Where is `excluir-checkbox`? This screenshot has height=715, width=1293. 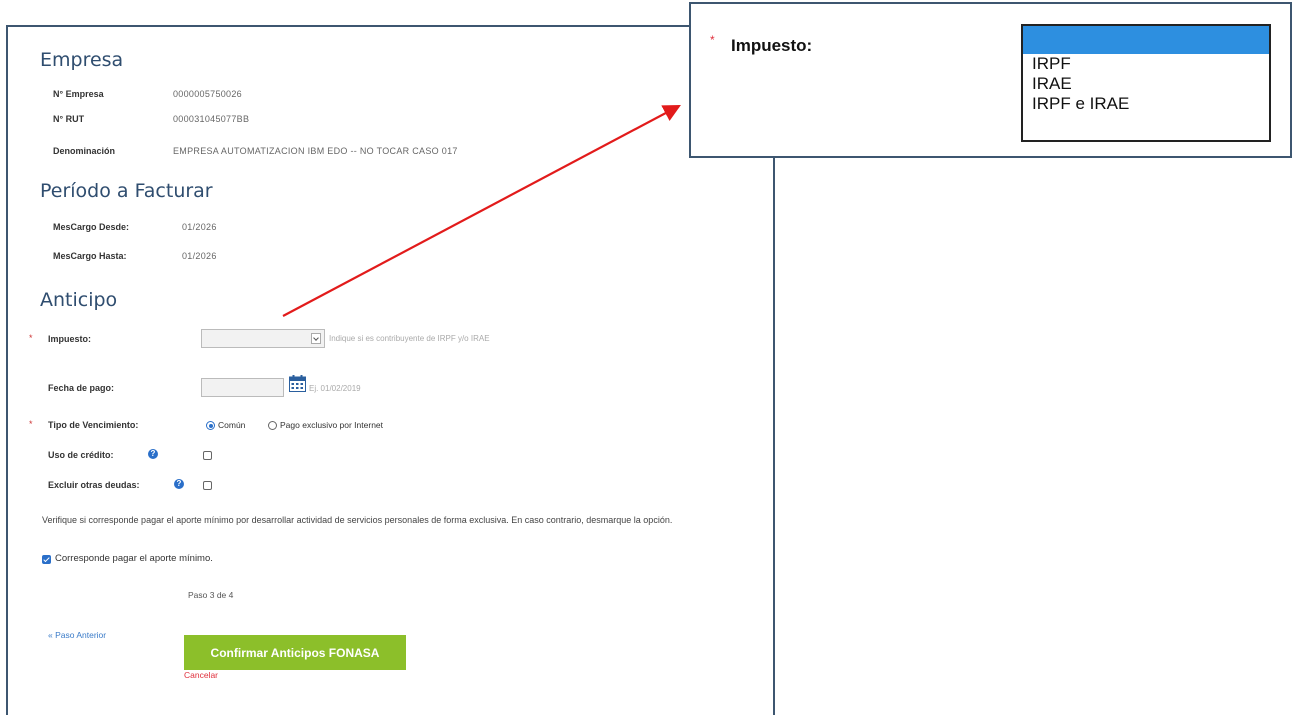
excluir-checkbox is located at coordinates (207, 485).